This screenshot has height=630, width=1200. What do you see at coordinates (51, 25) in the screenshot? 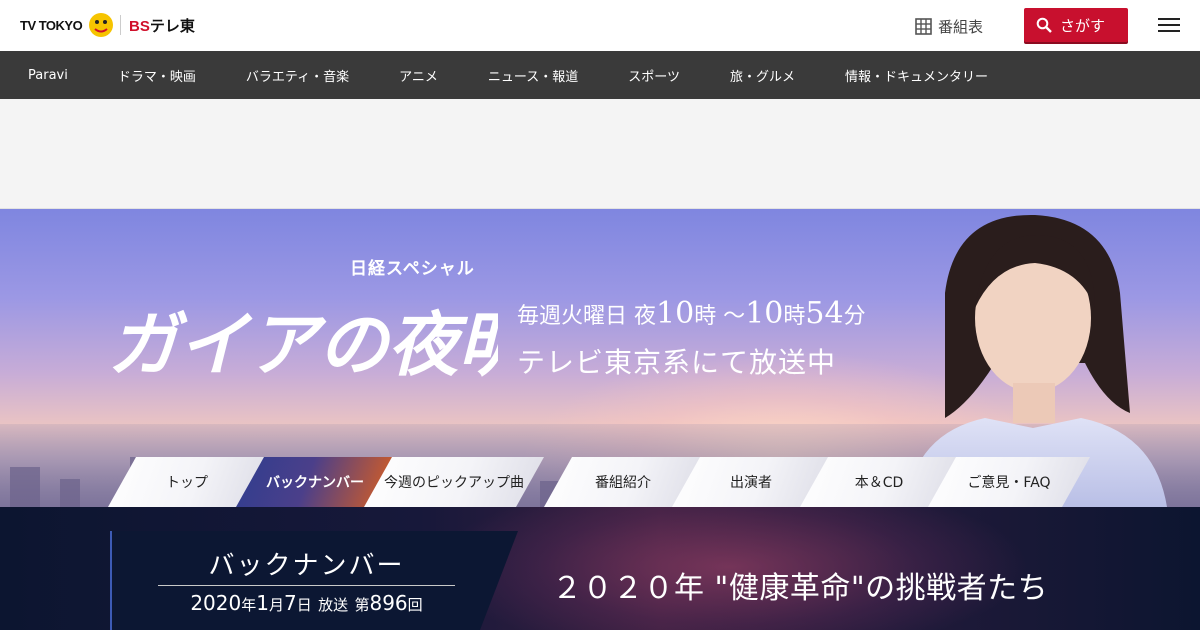
I see `tv-tokyo-logo-text: TV TOKYO` at bounding box center [51, 25].